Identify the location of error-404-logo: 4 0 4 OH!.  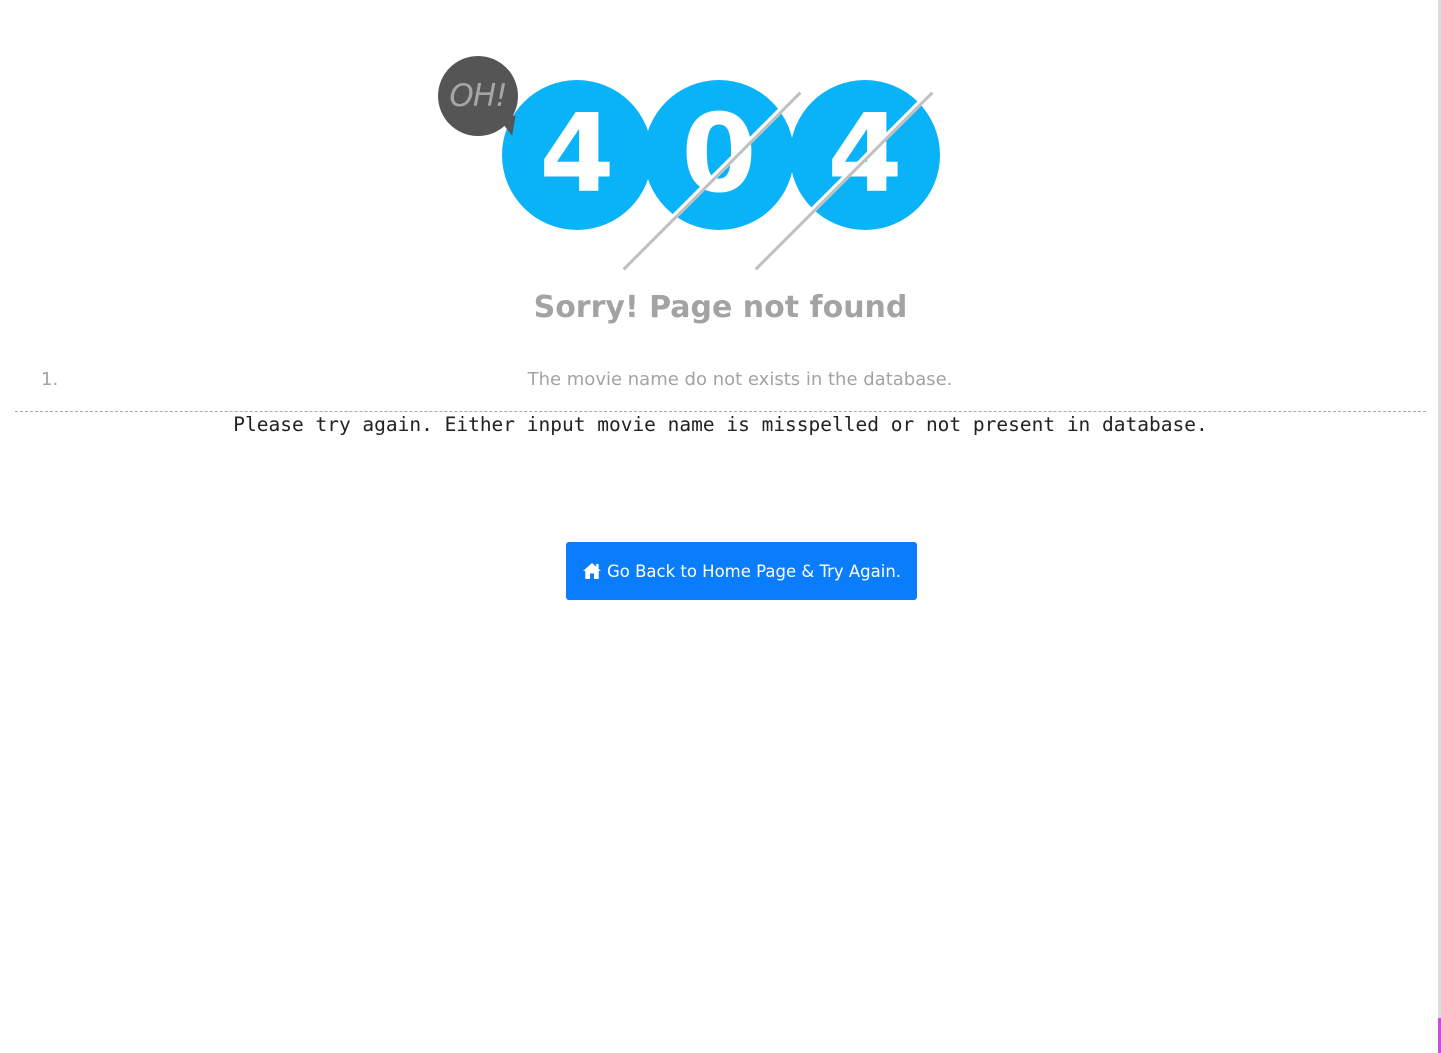
(690, 160).